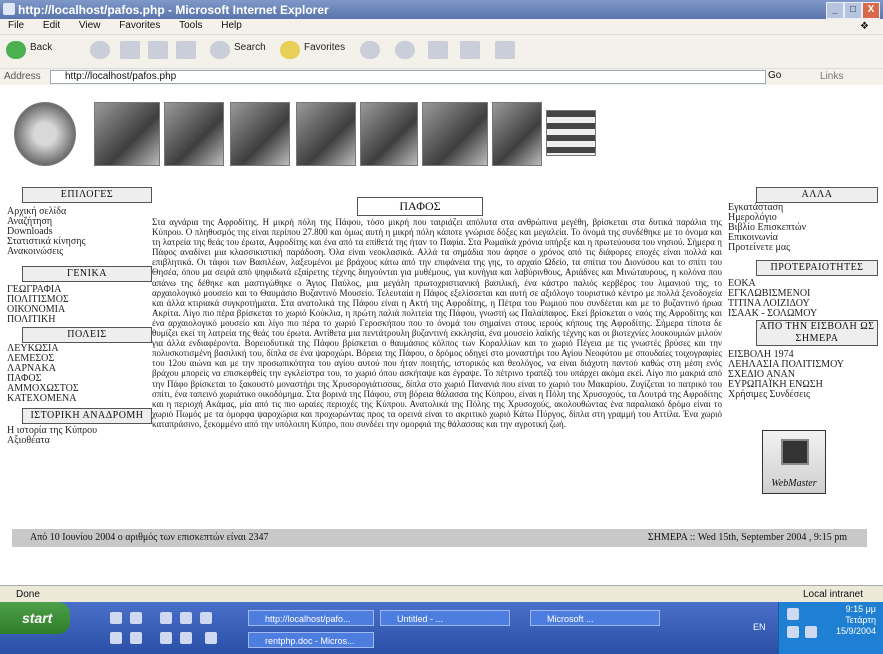 Image resolution: width=883 pixels, height=654 pixels. Describe the element at coordinates (35, 252) in the screenshot. I see `nav-announcements-link: Ανακοινώσεις` at that location.